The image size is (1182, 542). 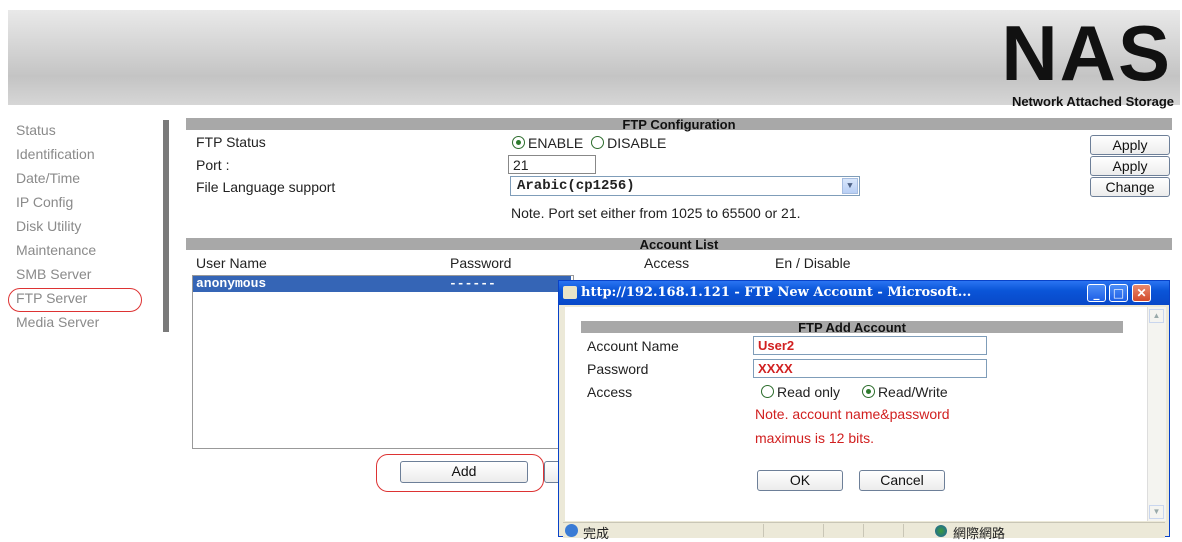 What do you see at coordinates (86, 250) in the screenshot?
I see `sidebar-item-maintenance: Maintenance` at bounding box center [86, 250].